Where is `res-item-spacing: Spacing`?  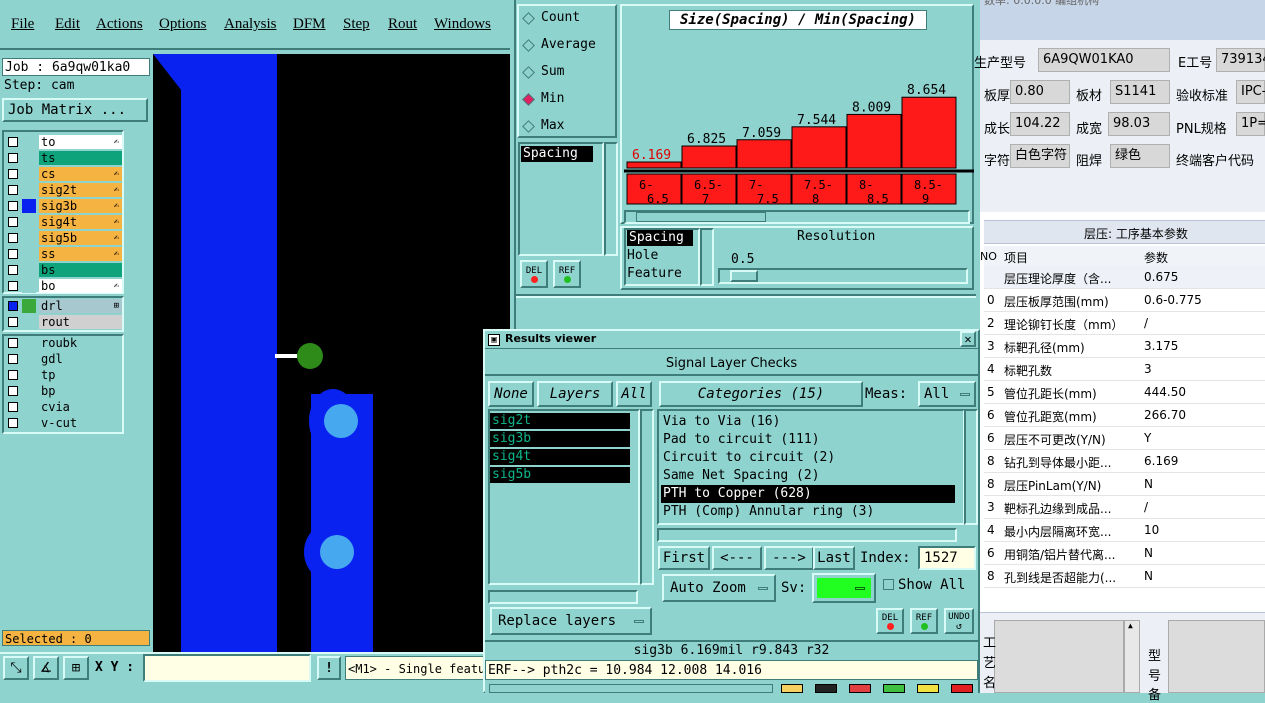 res-item-spacing: Spacing is located at coordinates (660, 238).